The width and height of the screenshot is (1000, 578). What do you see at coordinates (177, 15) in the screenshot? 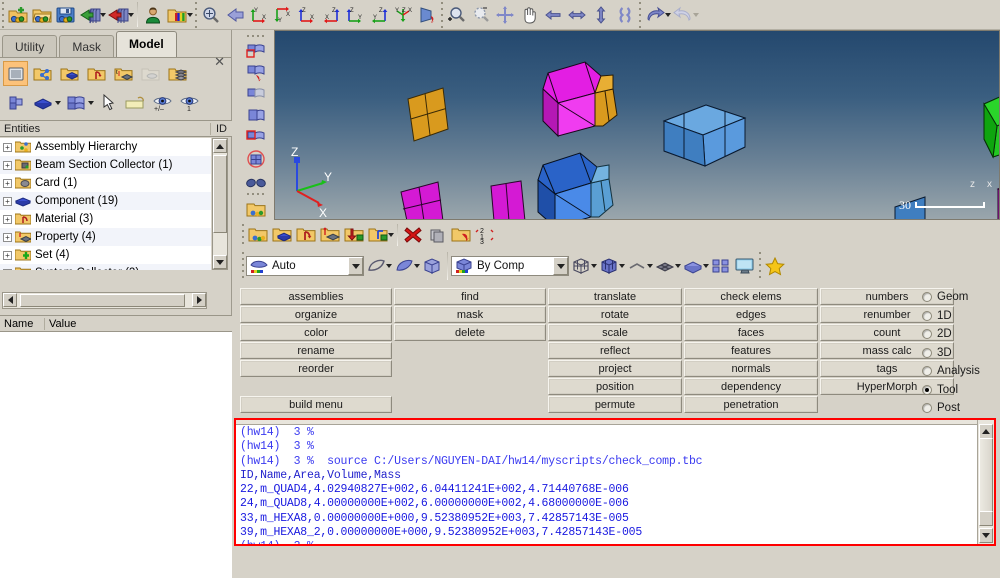
I see `color-folder-icon` at bounding box center [177, 15].